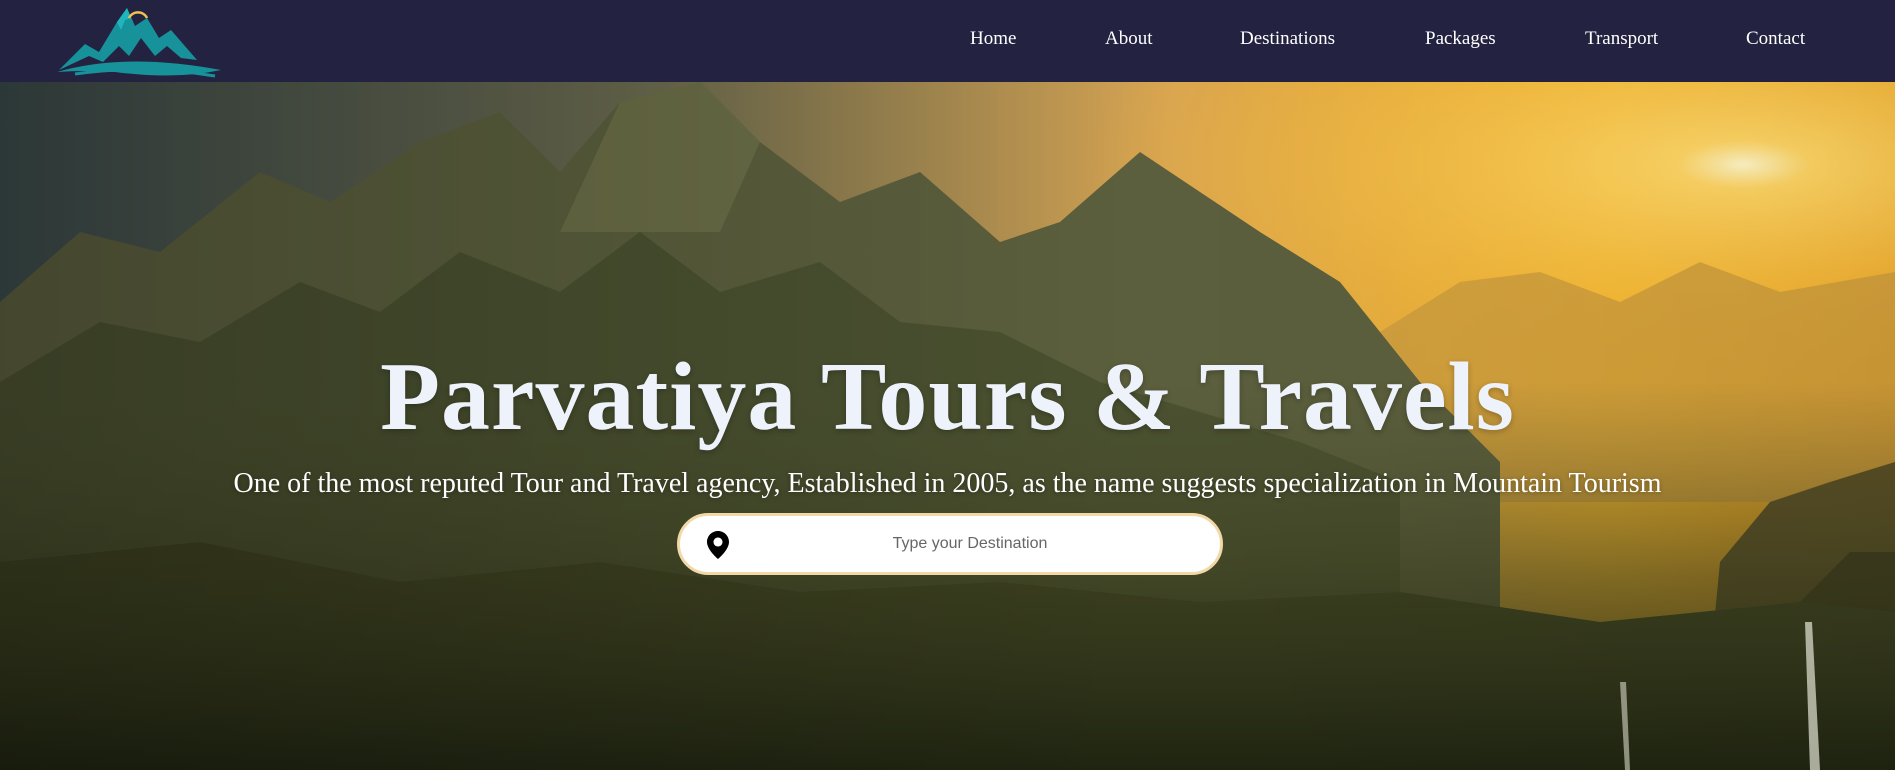  Describe the element at coordinates (1460, 39) in the screenshot. I see `nav-packages-link: Packages` at that location.